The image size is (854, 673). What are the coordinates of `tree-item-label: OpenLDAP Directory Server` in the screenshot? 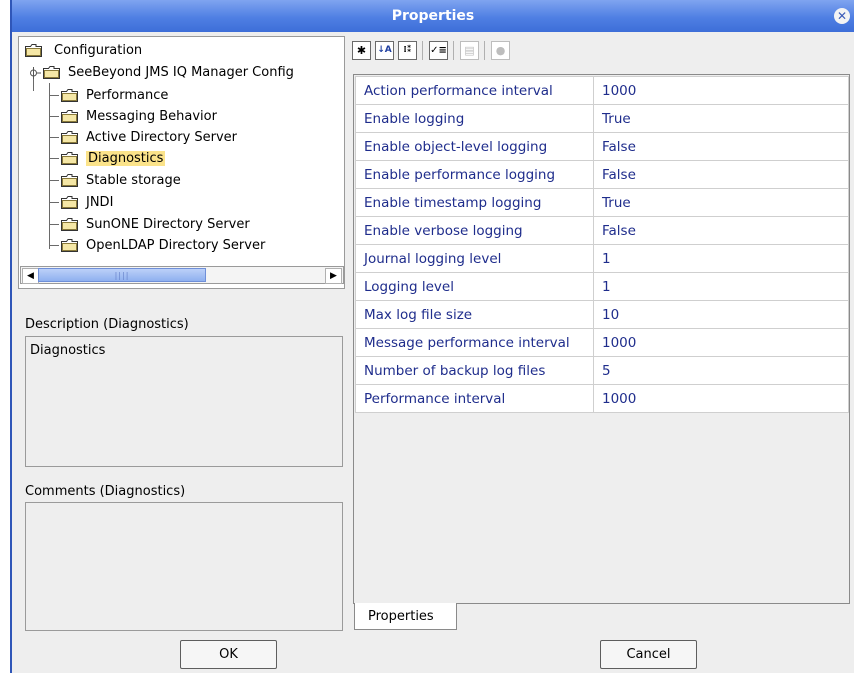 It's located at (176, 245).